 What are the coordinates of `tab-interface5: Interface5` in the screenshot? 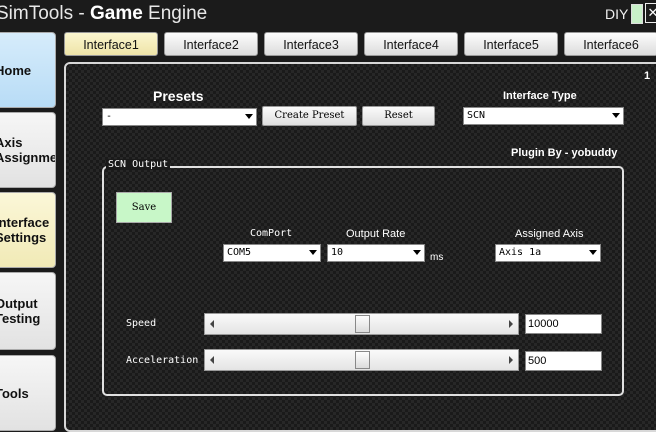 It's located at (511, 44).